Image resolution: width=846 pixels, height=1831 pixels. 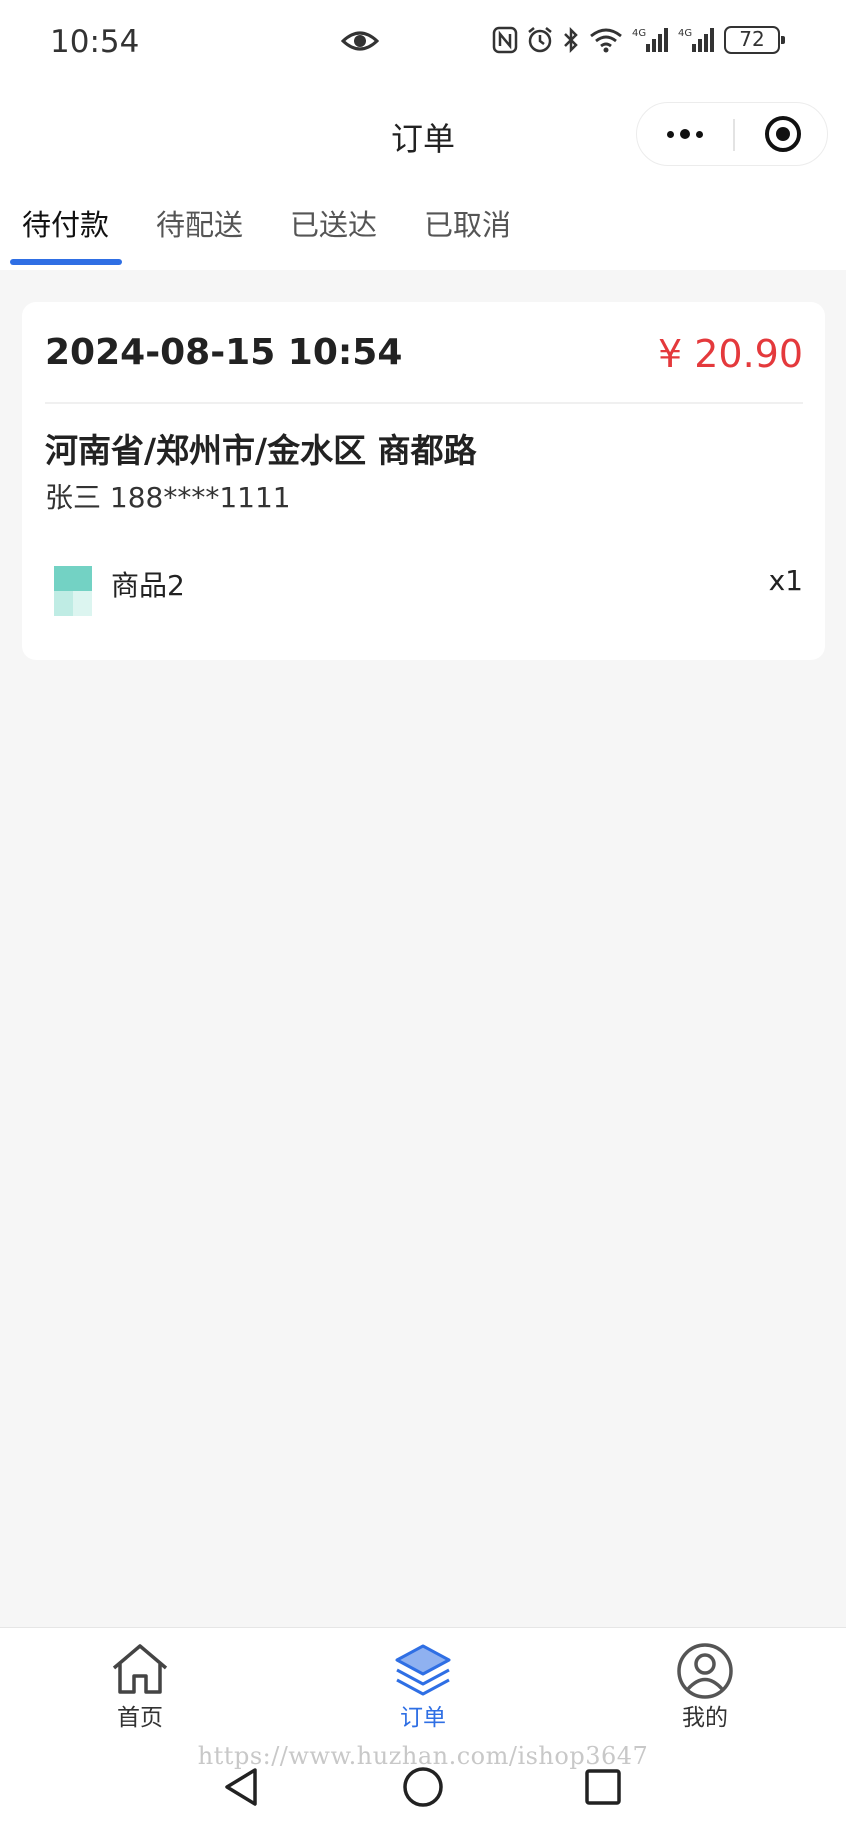 I want to click on more-icon, so click(x=685, y=134).